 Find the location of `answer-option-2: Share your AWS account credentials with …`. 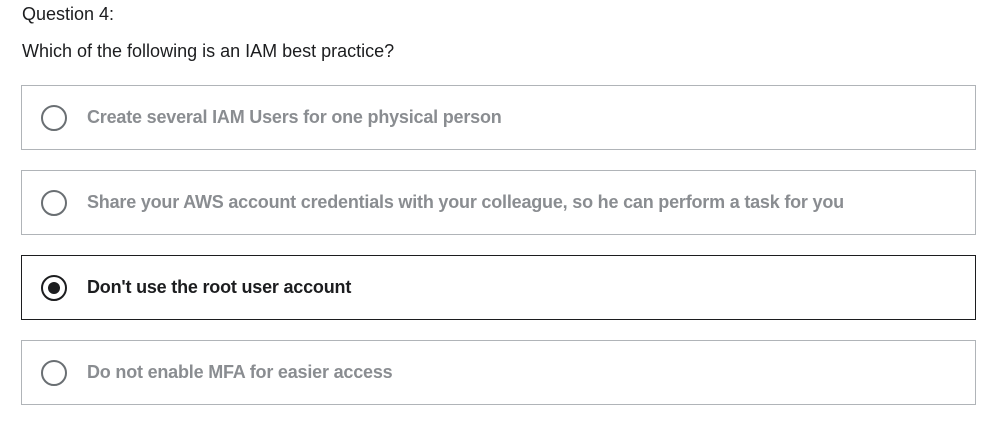

answer-option-2: Share your AWS account credentials with … is located at coordinates (498, 202).